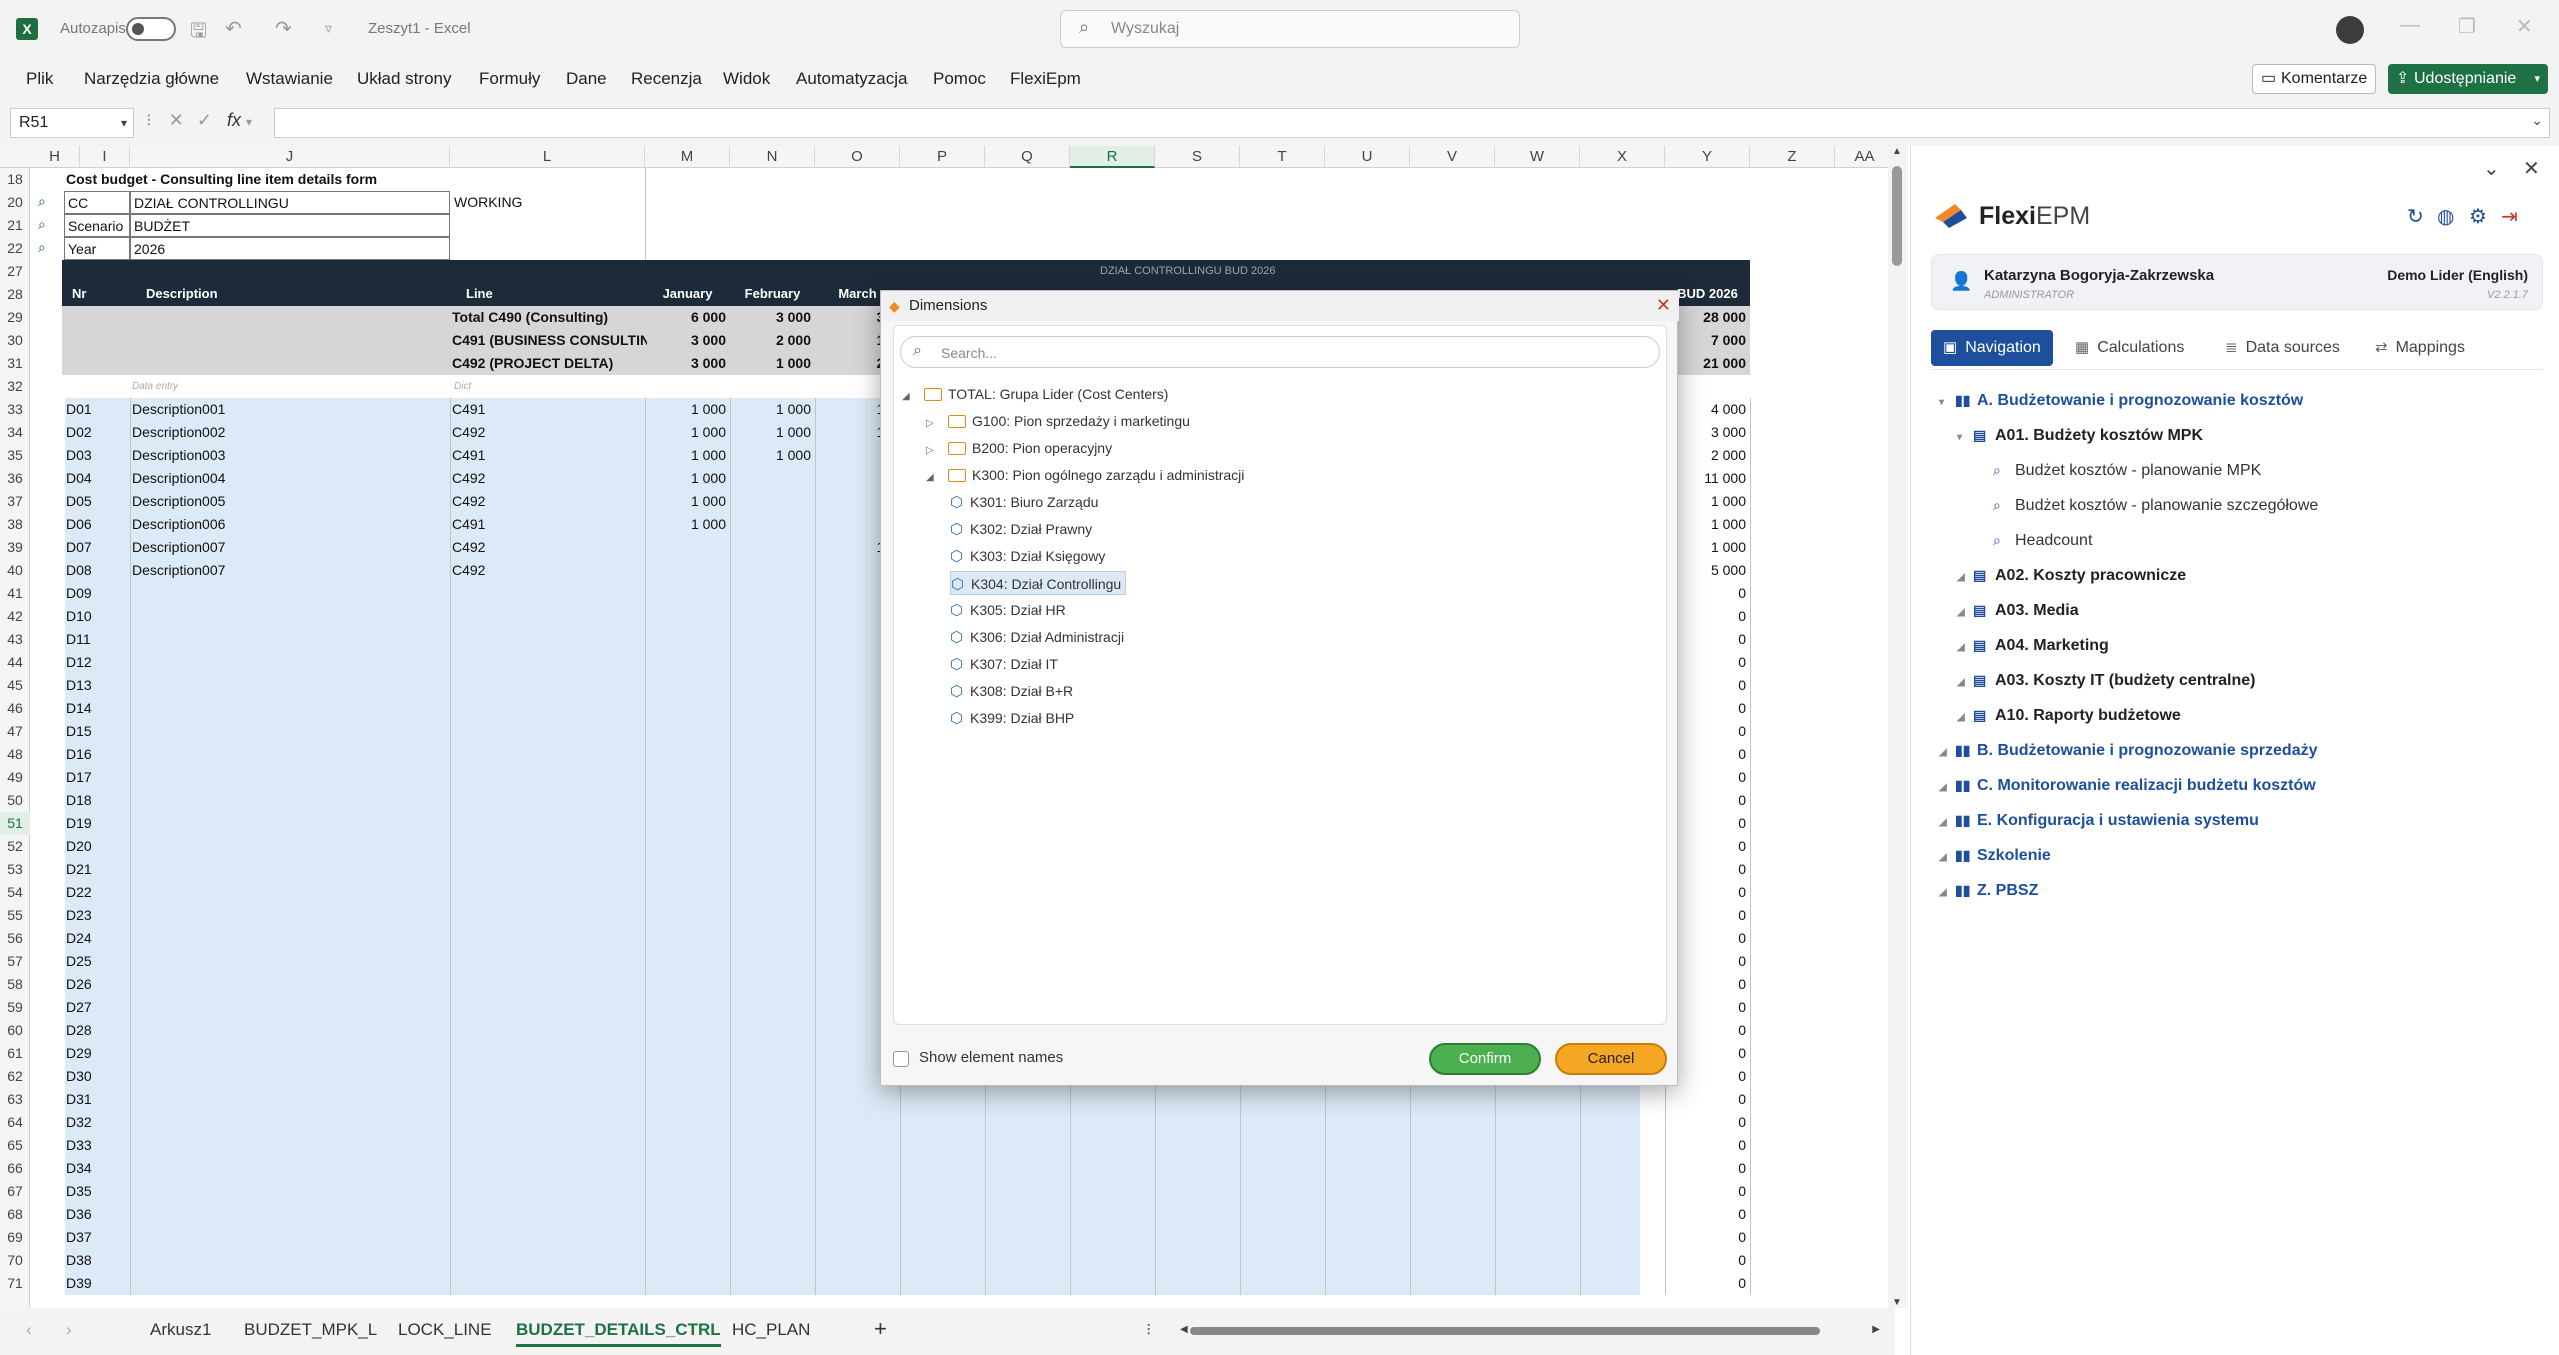 The image size is (2559, 1355). Describe the element at coordinates (2509, 216) in the screenshot. I see `logout-icon: ⇥` at that location.